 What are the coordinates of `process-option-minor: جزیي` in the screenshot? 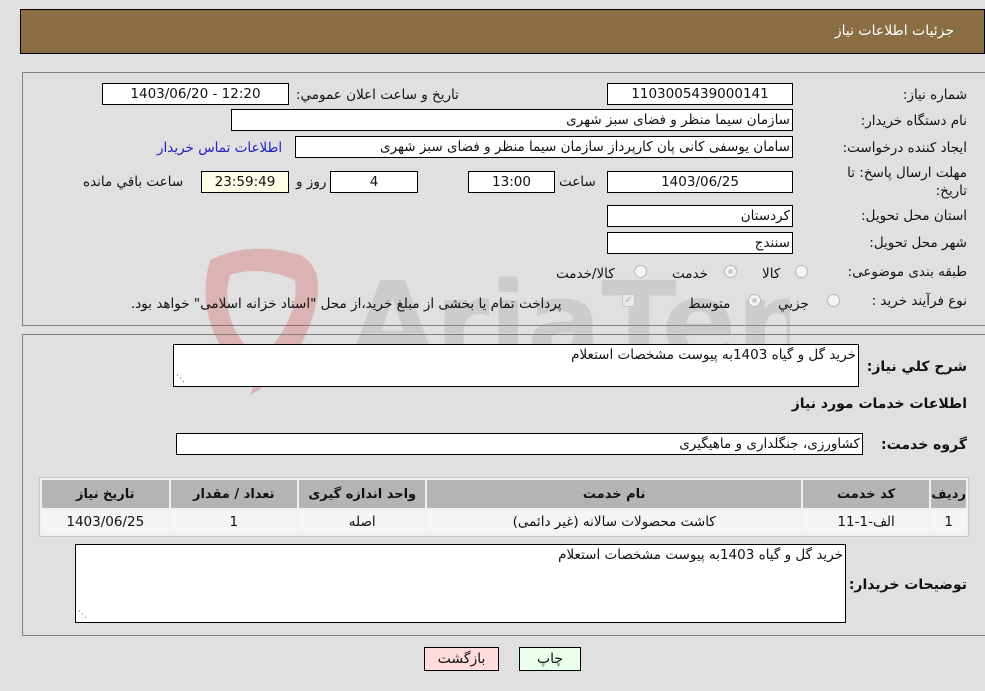 It's located at (793, 304).